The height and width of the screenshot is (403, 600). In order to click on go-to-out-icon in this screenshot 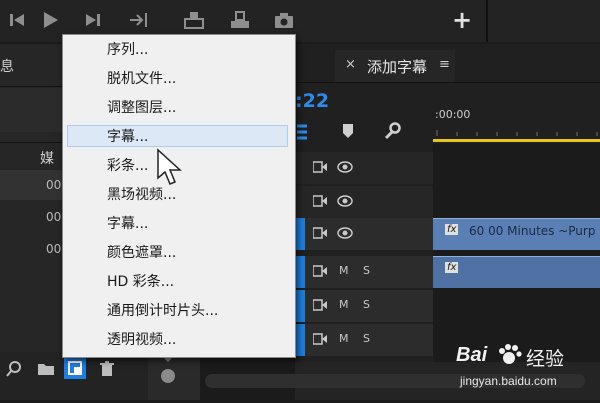, I will do `click(140, 20)`.